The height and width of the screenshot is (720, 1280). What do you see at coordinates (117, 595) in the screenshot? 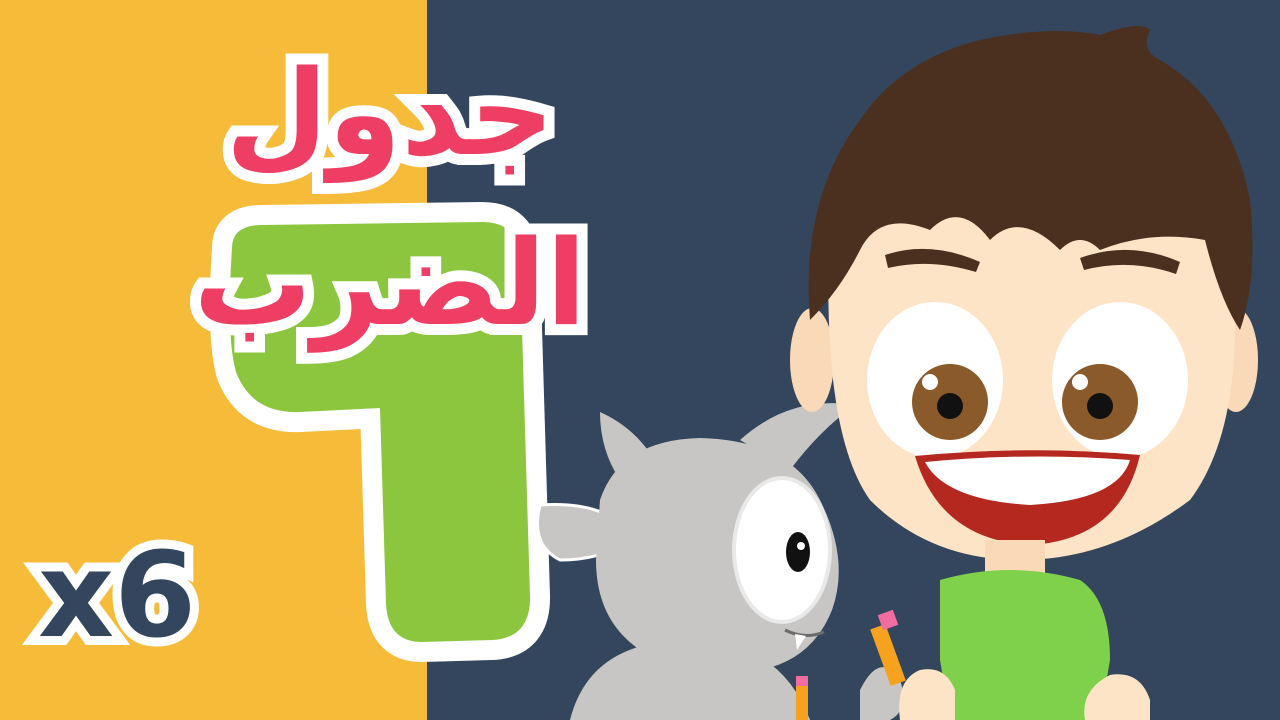
I see `multiplier-text: x6` at bounding box center [117, 595].